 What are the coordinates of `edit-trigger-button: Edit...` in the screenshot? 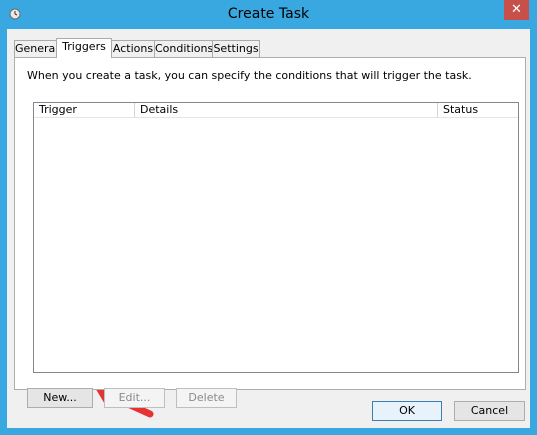 It's located at (134, 398).